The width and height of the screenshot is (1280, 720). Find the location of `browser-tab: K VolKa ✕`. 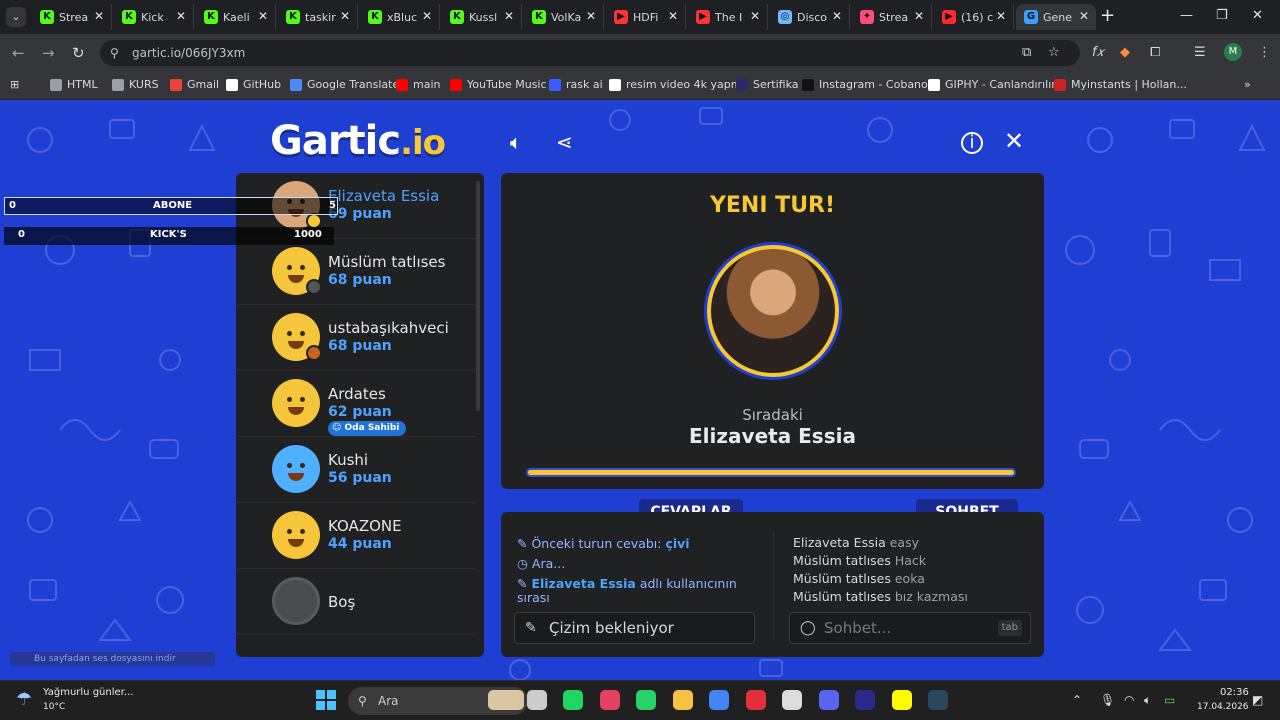

browser-tab: K VolKa ✕ is located at coordinates (564, 17).